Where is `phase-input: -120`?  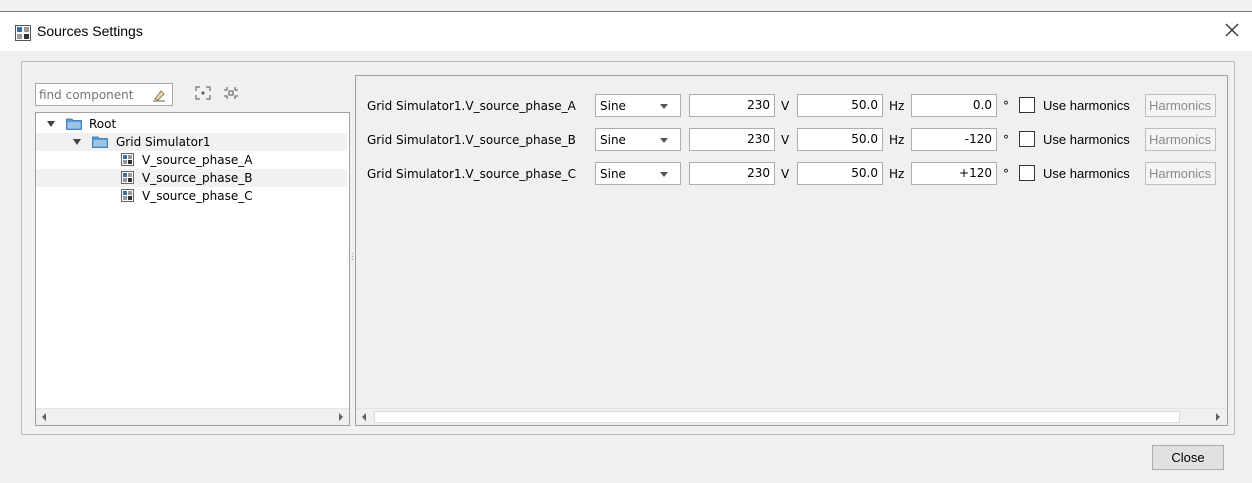
phase-input: -120 is located at coordinates (954, 139).